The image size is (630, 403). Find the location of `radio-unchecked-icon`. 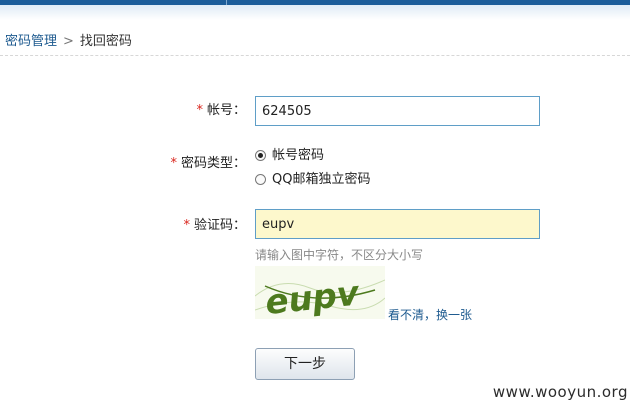

radio-unchecked-icon is located at coordinates (260, 179).